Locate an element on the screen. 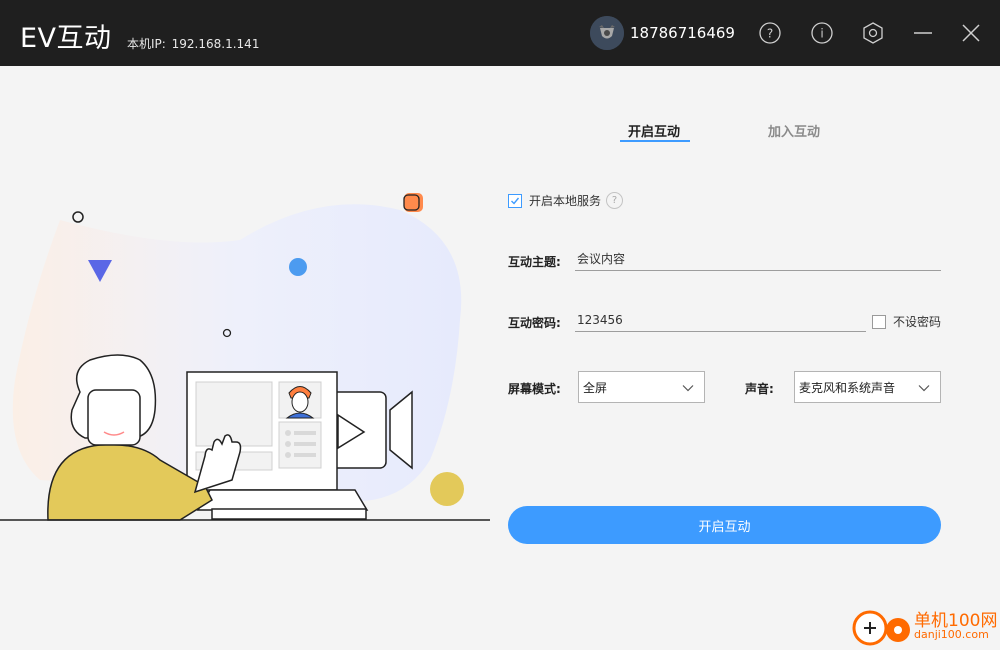 This screenshot has width=1000, height=650. help-glyph: ? is located at coordinates (770, 34).